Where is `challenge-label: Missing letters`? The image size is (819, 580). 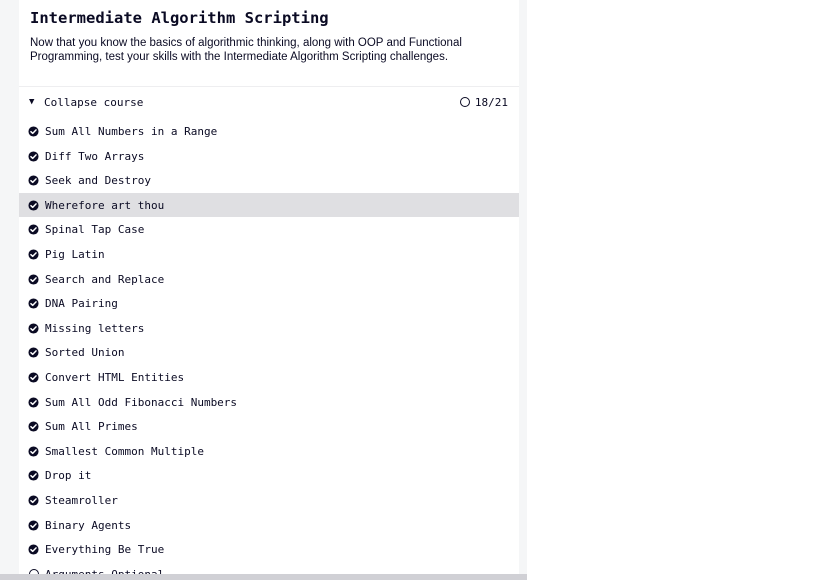 challenge-label: Missing letters is located at coordinates (95, 328).